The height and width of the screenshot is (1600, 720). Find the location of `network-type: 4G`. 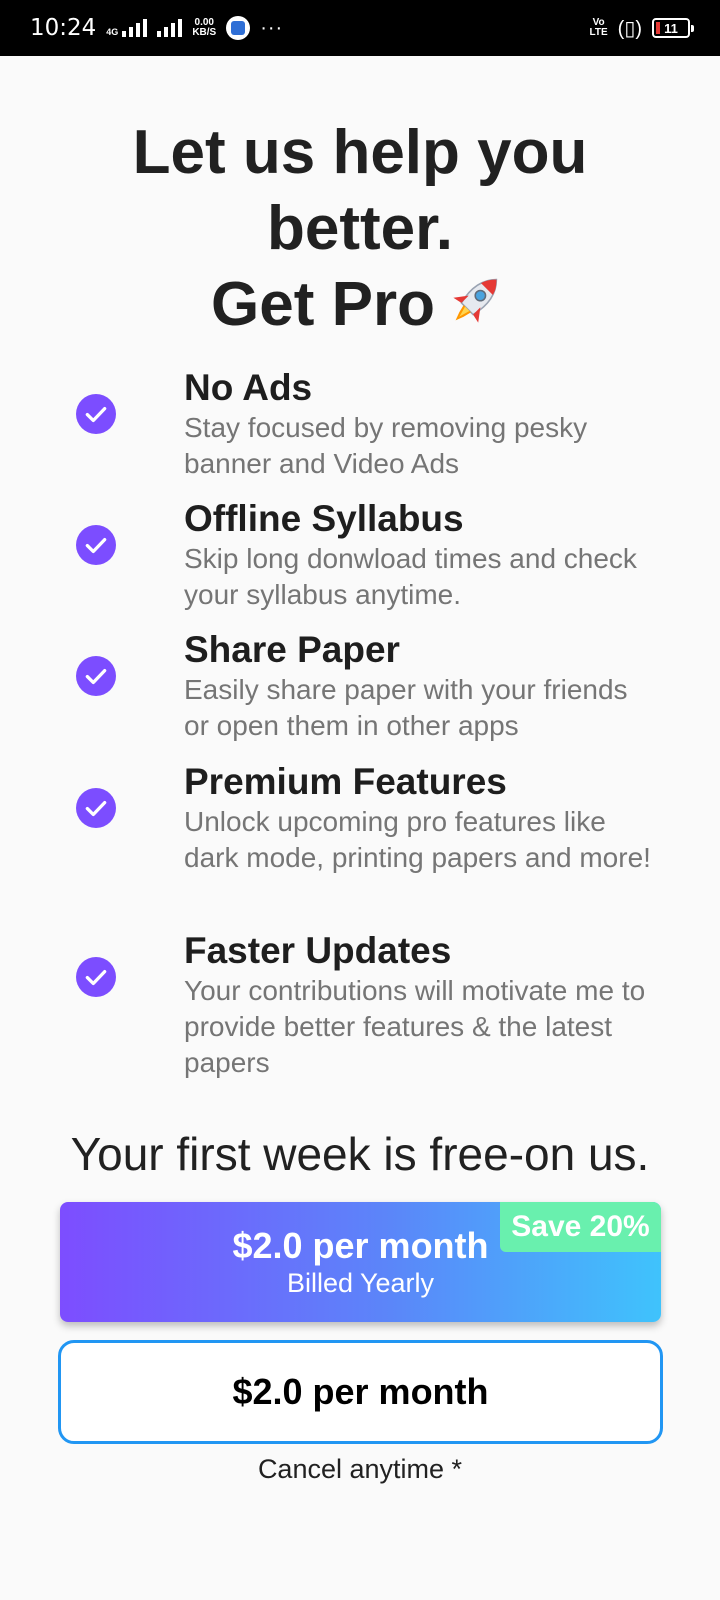

network-type: 4G is located at coordinates (112, 32).